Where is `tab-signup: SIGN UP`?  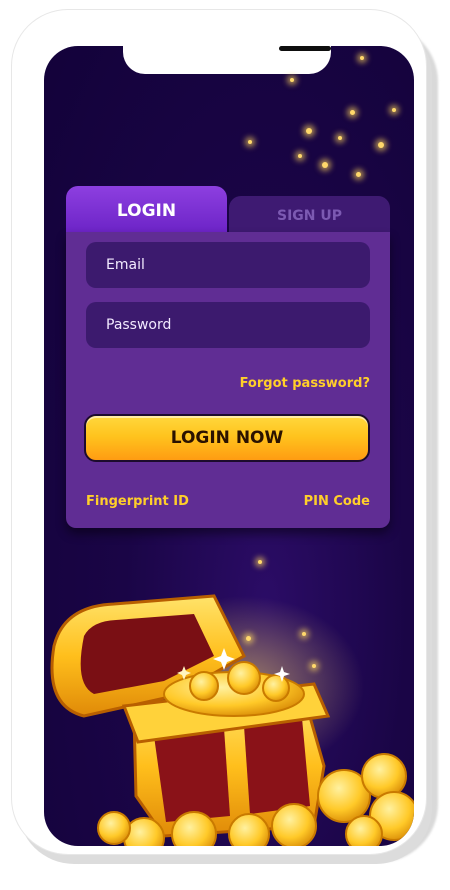
tab-signup: SIGN UP is located at coordinates (309, 216).